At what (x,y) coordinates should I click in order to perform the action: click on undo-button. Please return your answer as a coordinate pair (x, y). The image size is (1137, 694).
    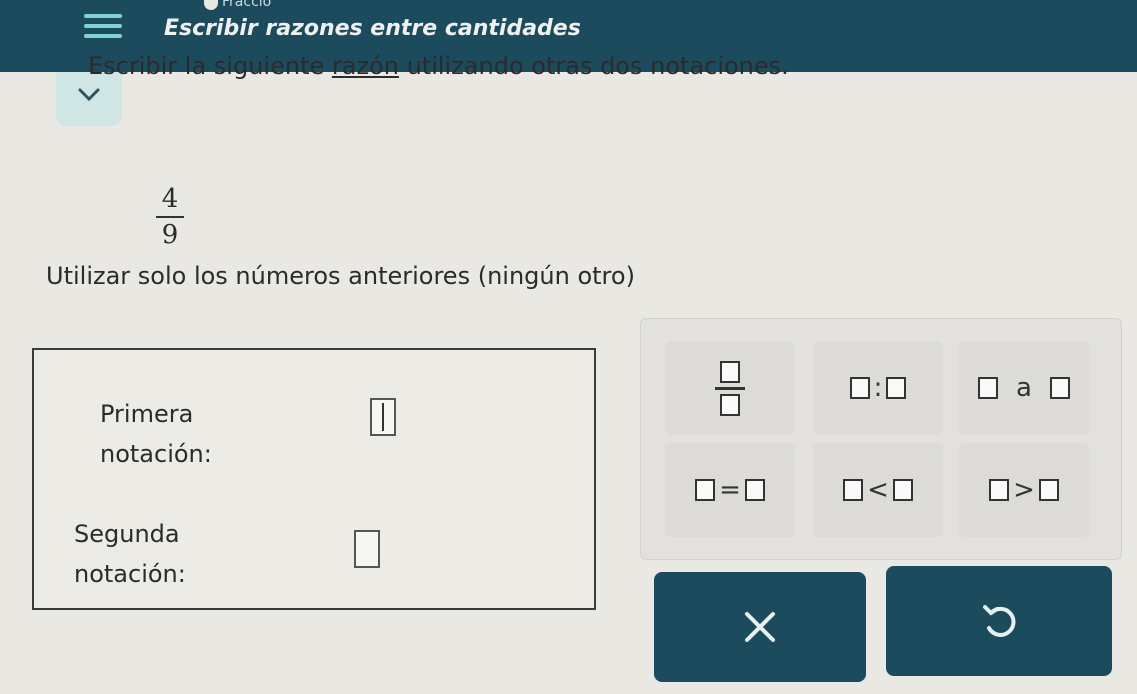
    Looking at the image, I should click on (999, 621).